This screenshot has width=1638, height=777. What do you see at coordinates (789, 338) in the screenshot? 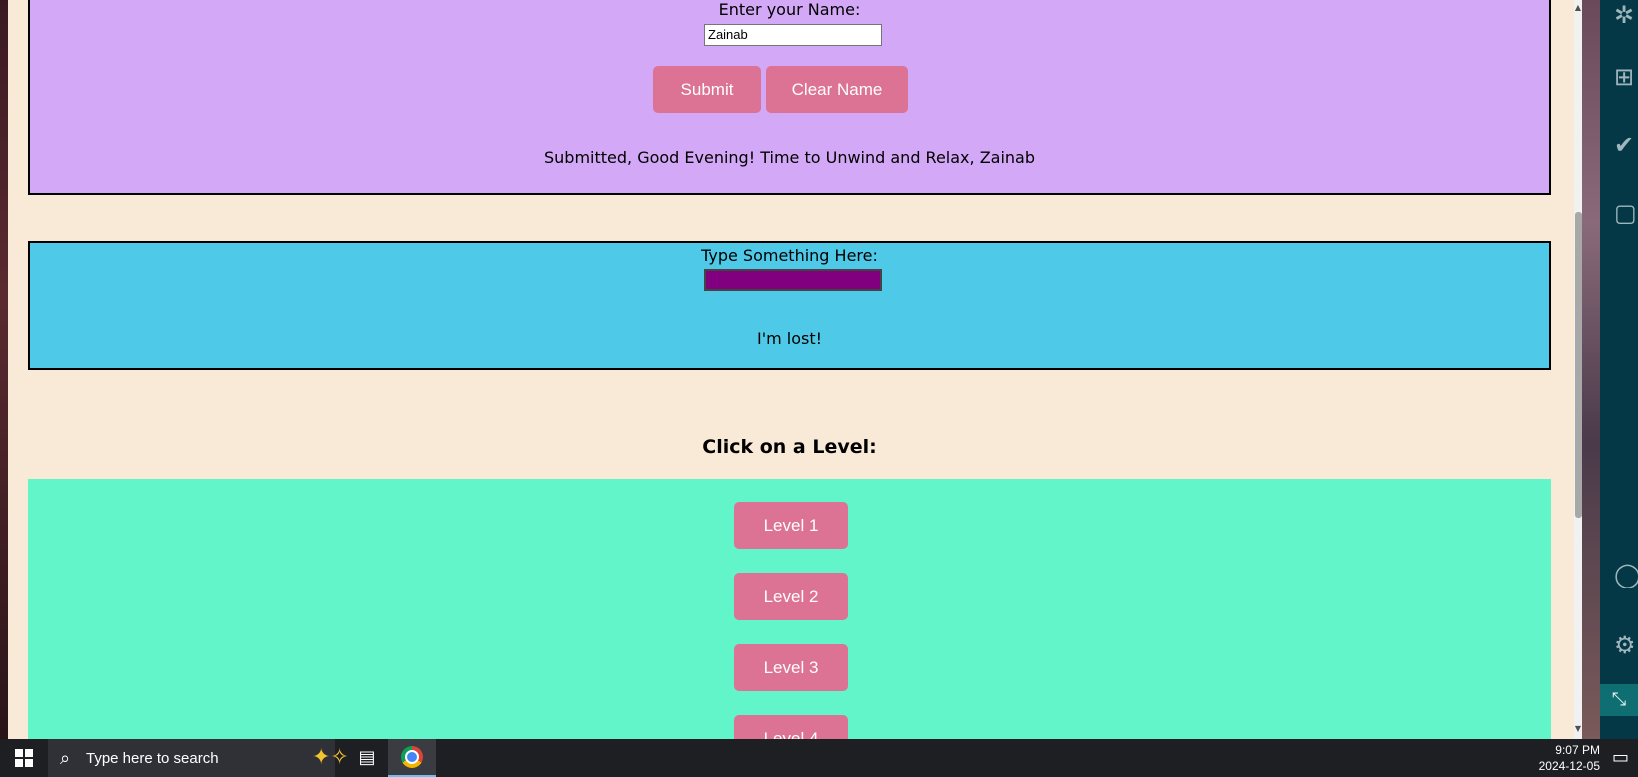
I see `type-output: I'm lost!` at bounding box center [789, 338].